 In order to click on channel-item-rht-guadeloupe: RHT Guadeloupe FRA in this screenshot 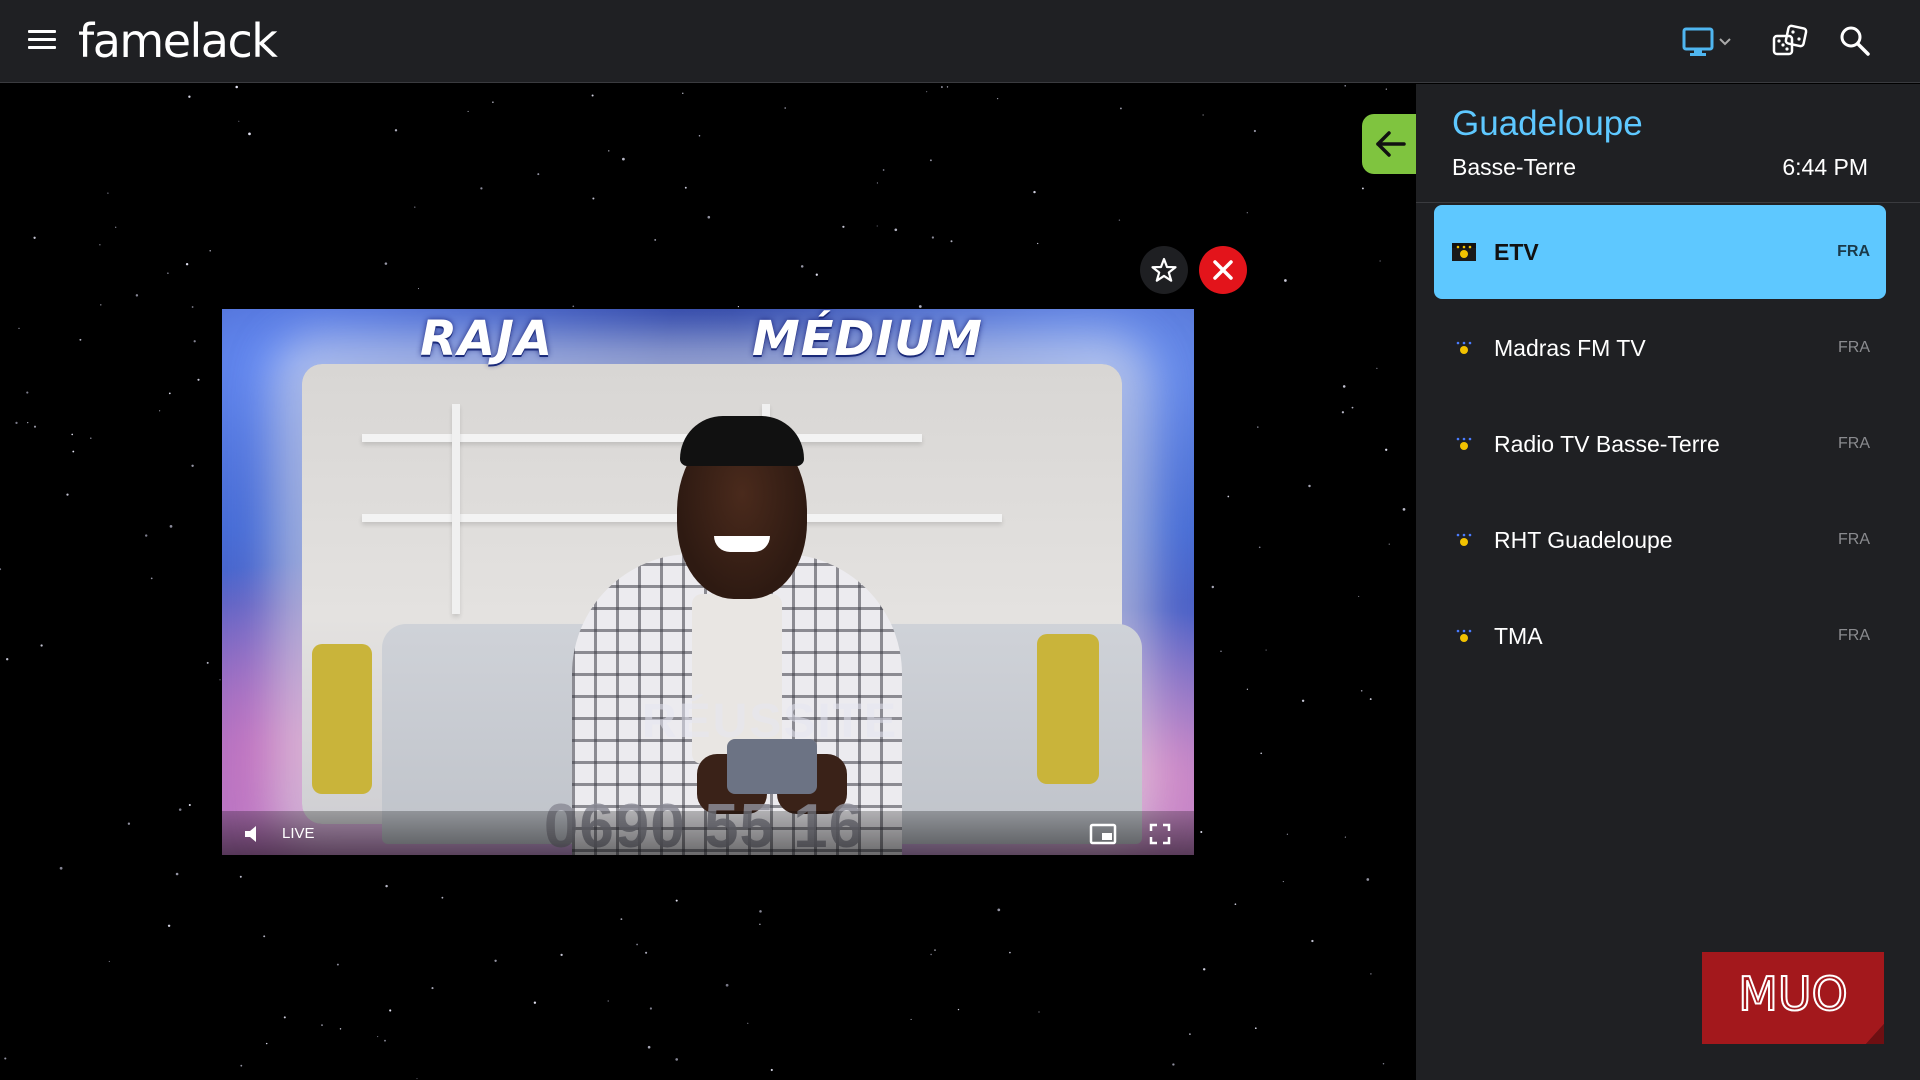, I will do `click(1660, 540)`.